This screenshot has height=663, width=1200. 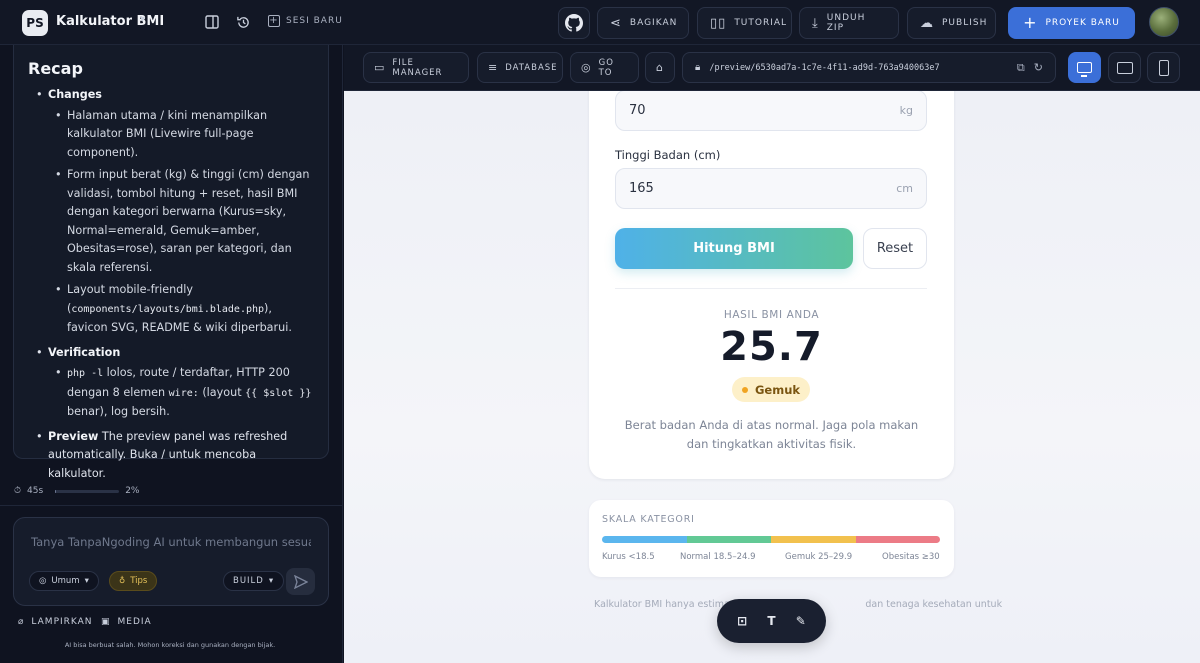 I want to click on download-icon: ⤓, so click(x=815, y=23).